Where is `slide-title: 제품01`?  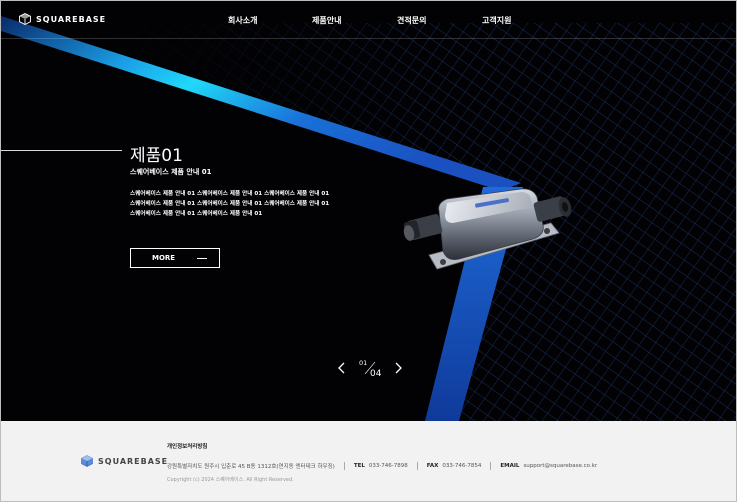
slide-title: 제품01 is located at coordinates (156, 156).